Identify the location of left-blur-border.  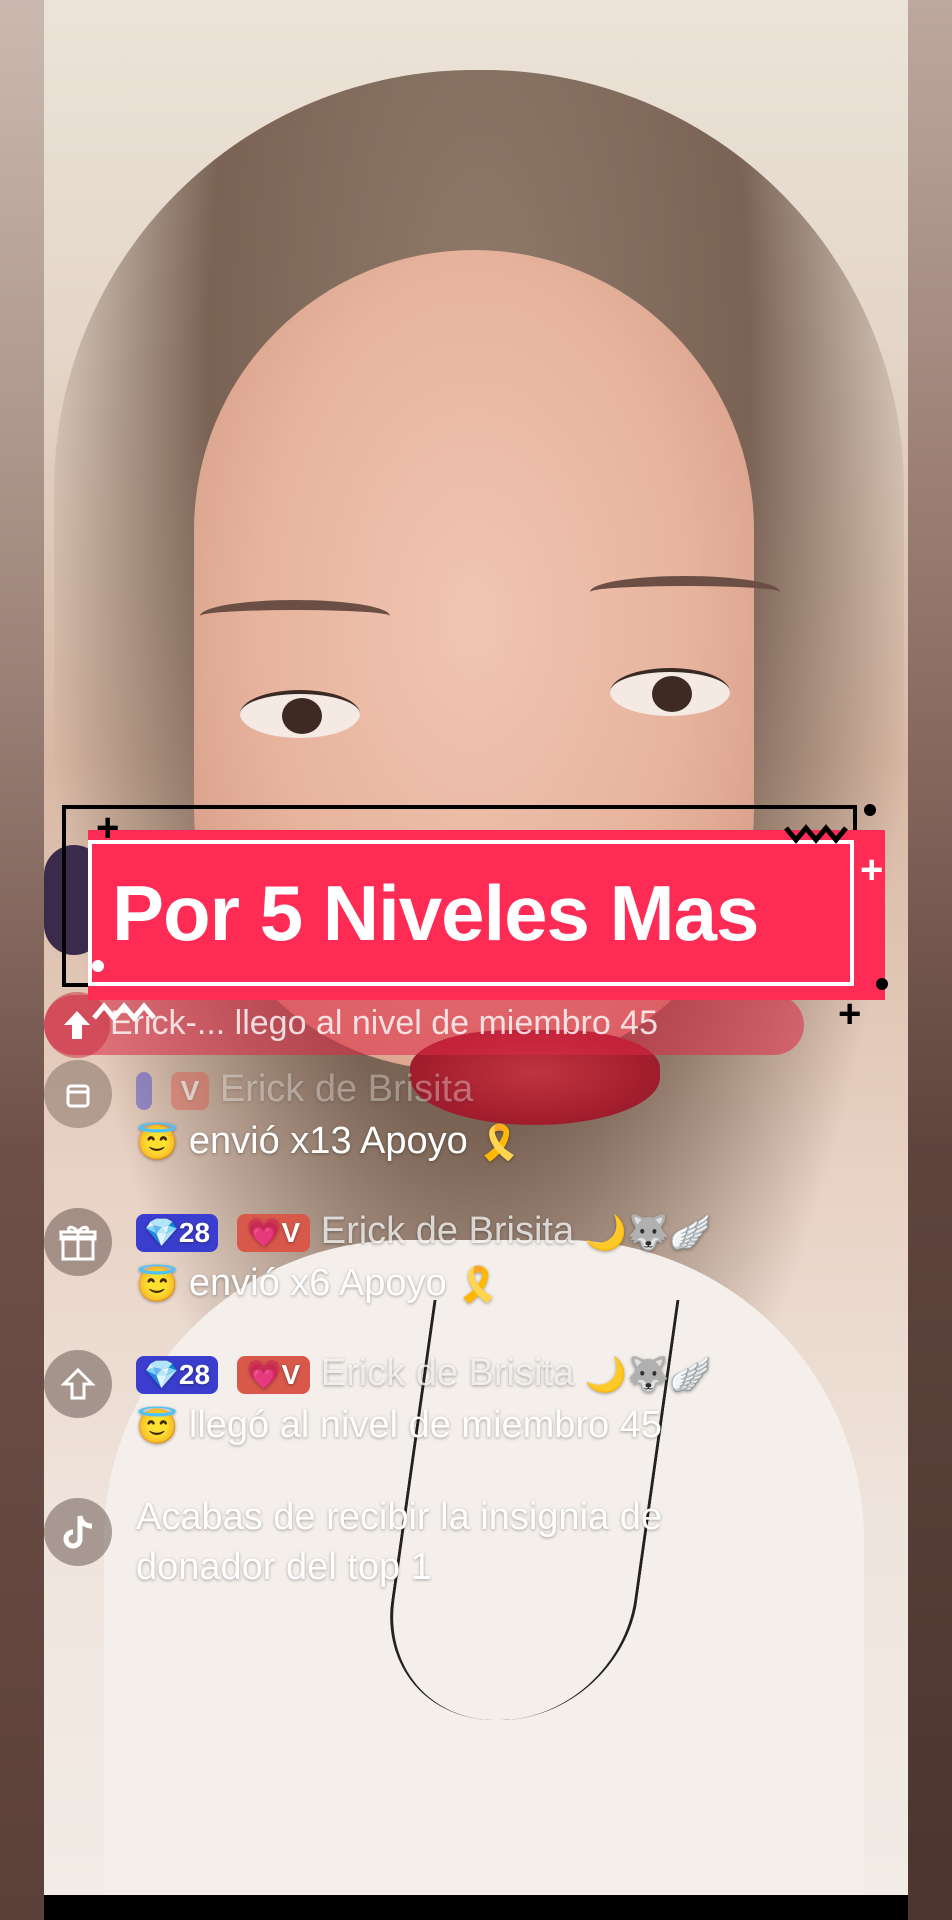
(22, 960).